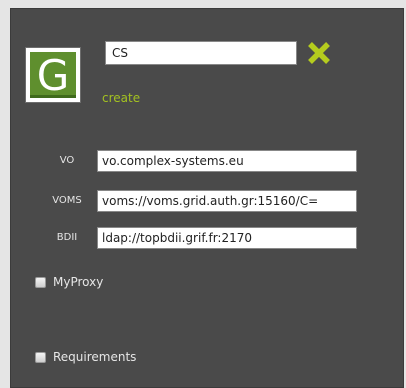  I want to click on create-link: create, so click(121, 98).